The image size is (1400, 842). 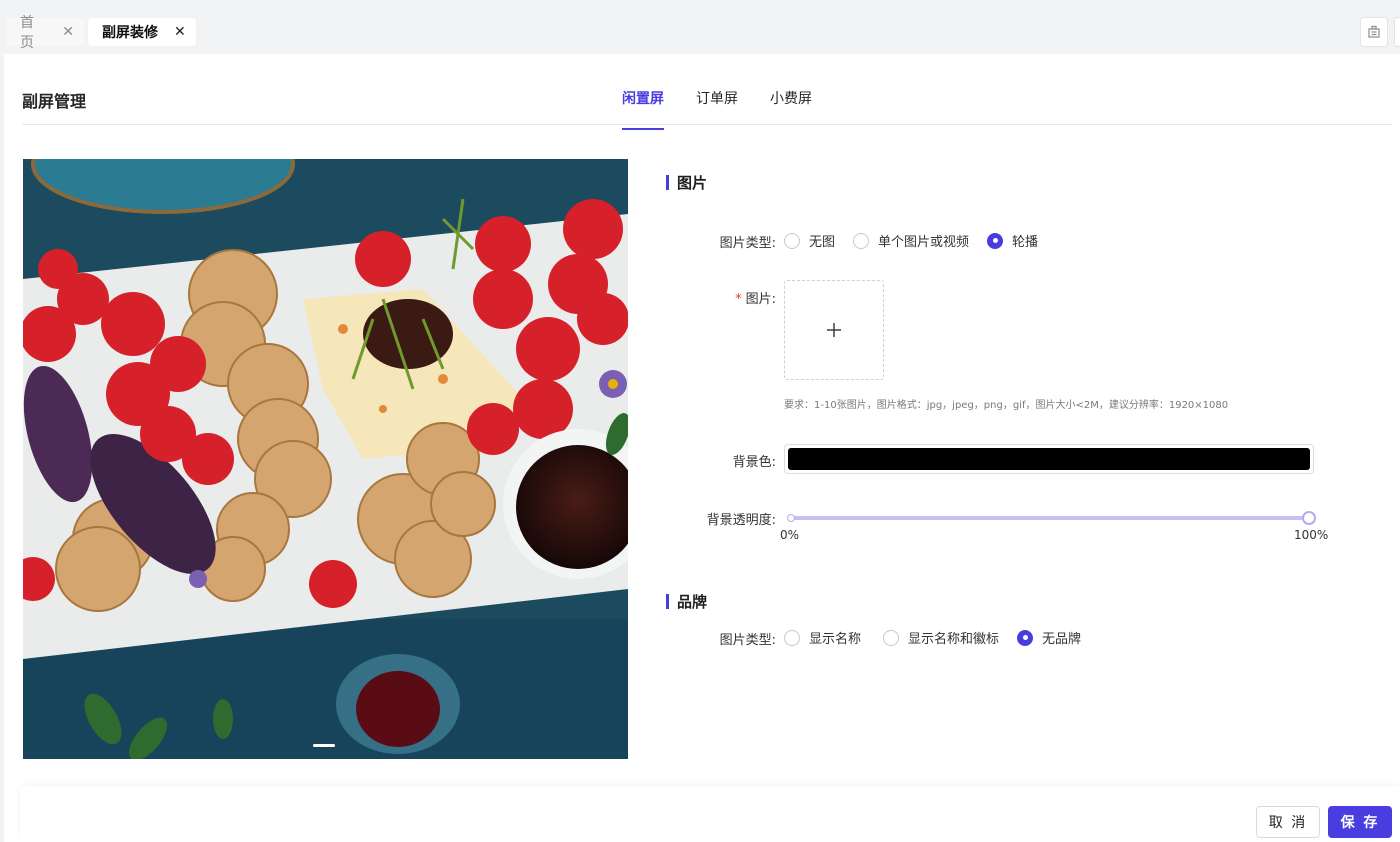 What do you see at coordinates (130, 33) in the screenshot?
I see `tab-secondary-screen-decoration-label: 副屏装修` at bounding box center [130, 33].